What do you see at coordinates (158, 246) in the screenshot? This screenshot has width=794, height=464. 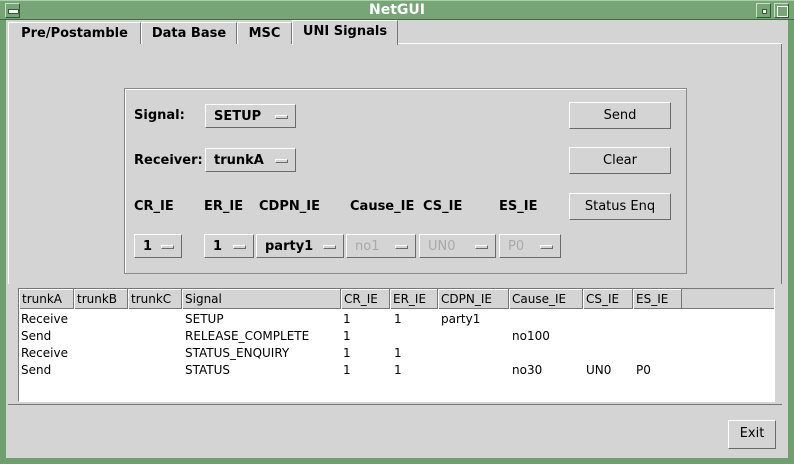 I see `cr-ie-select: 1` at bounding box center [158, 246].